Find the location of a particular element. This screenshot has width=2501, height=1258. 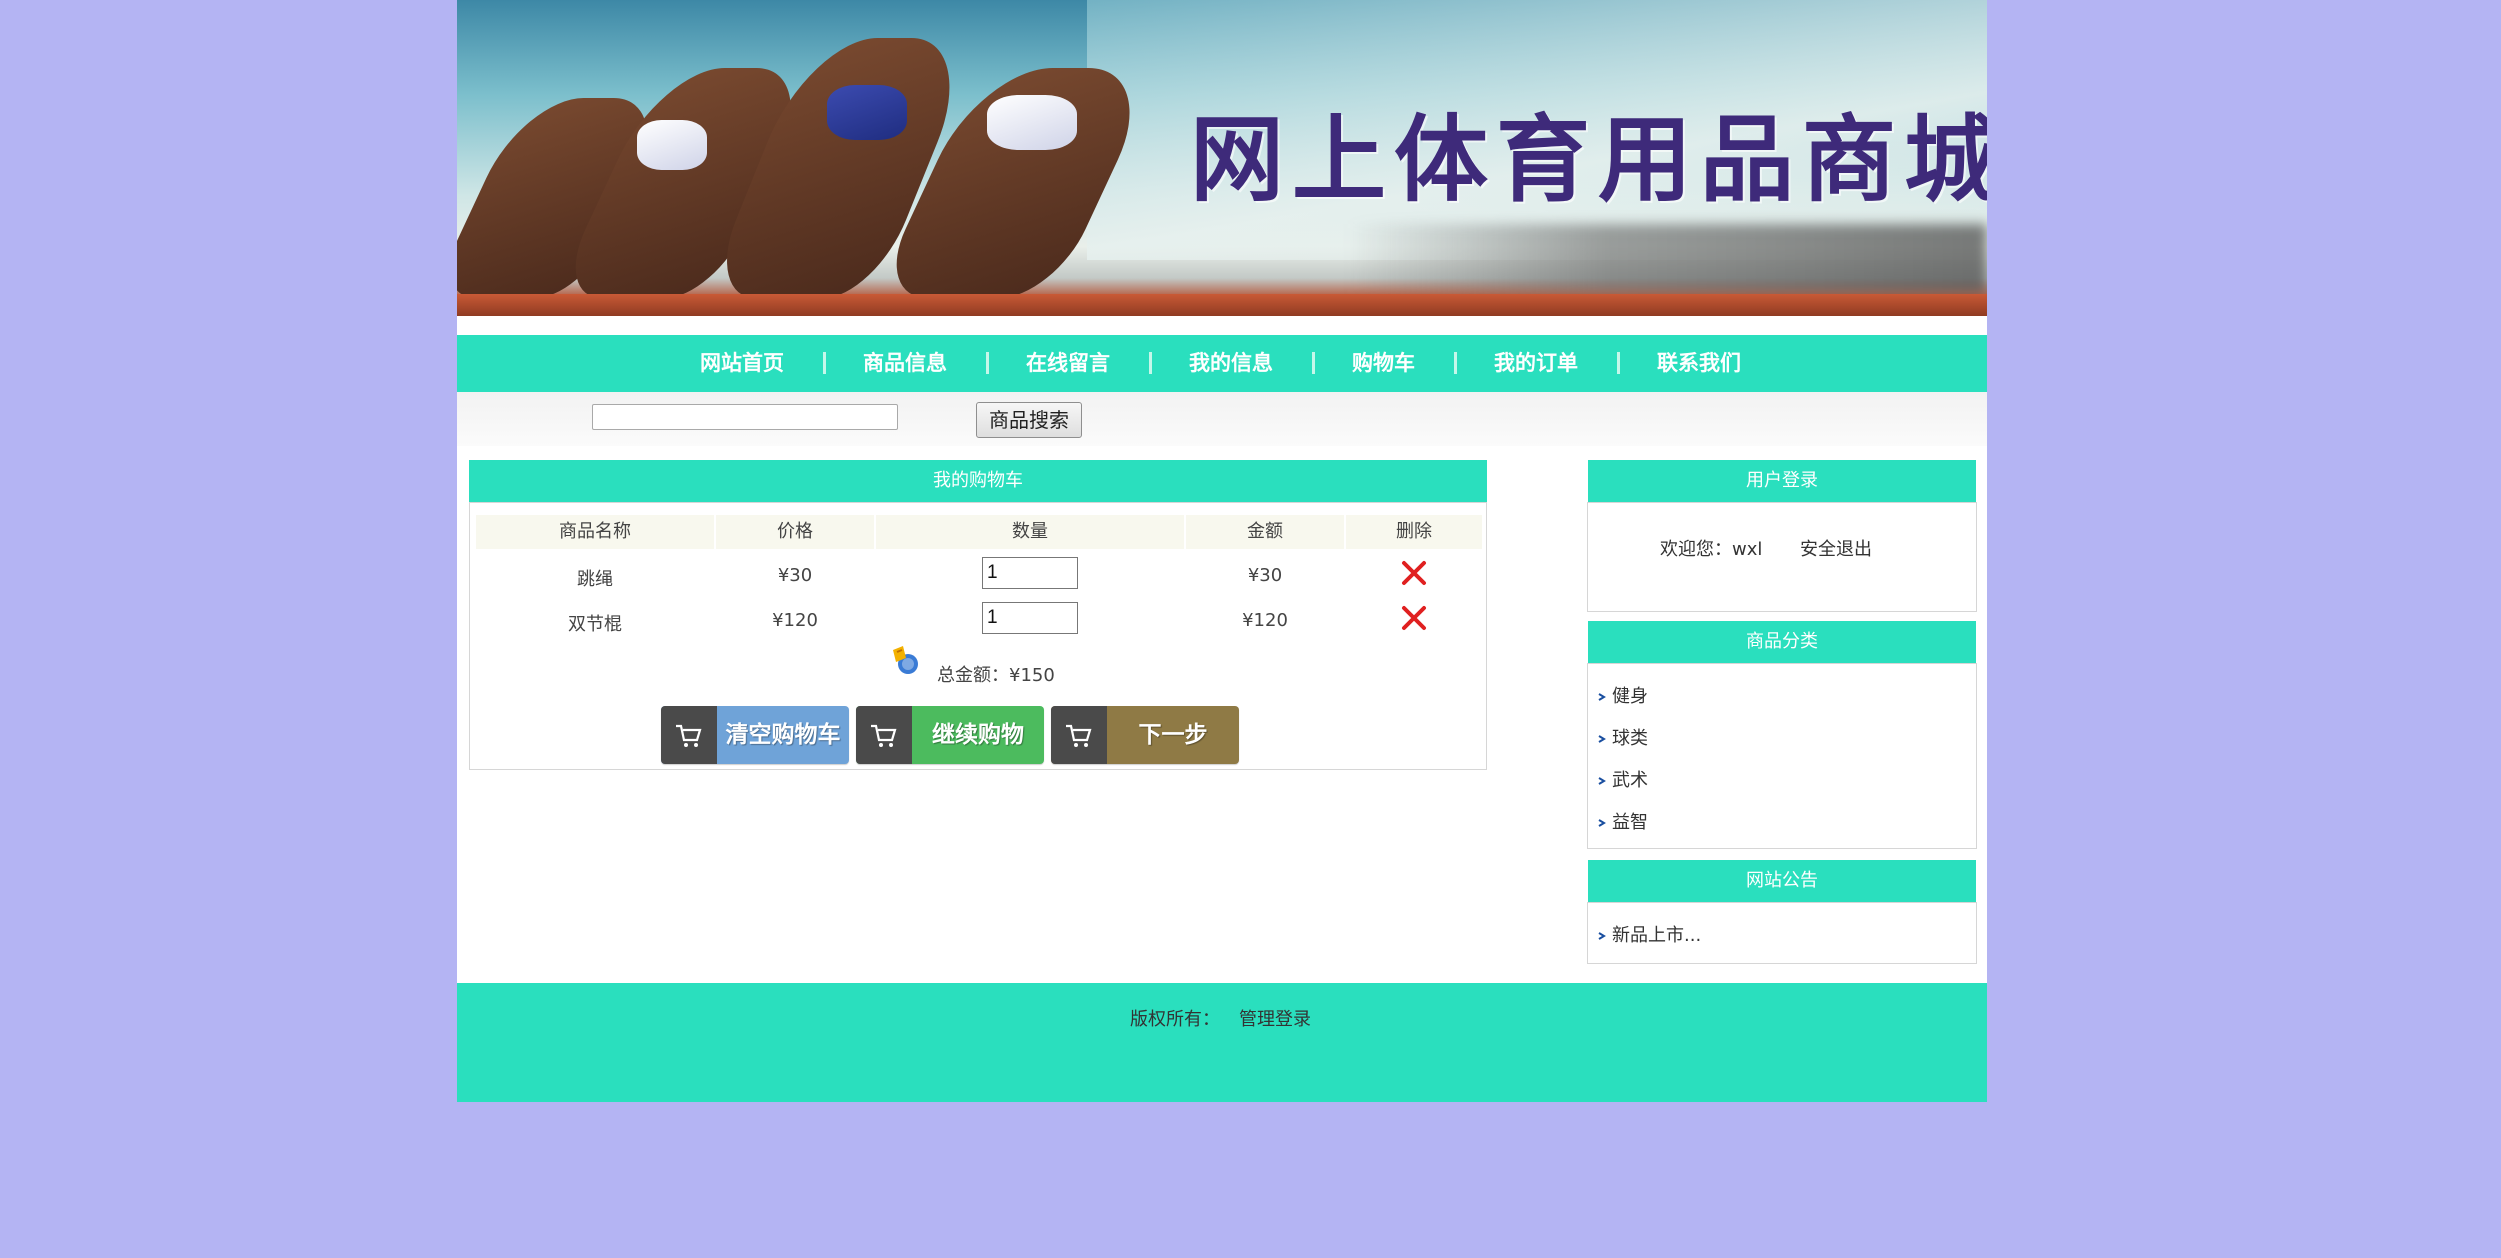

category-item: 武术 is located at coordinates (1623, 779).